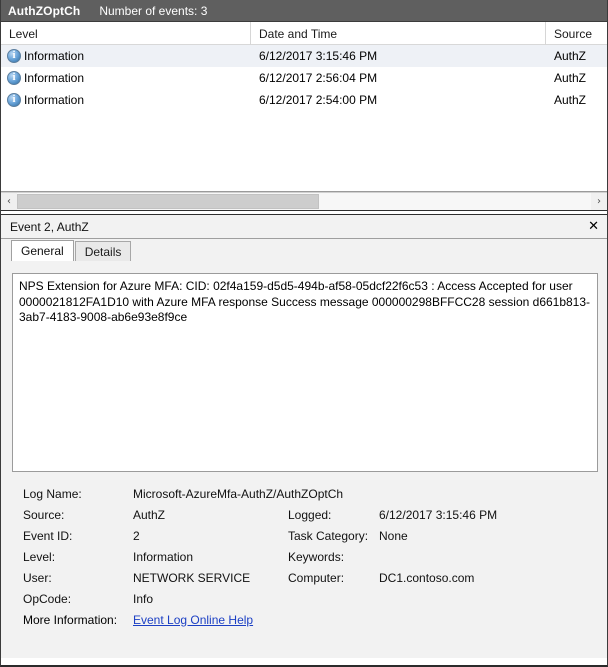 The image size is (608, 667). What do you see at coordinates (37, 577) in the screenshot?
I see `user-label: User:` at bounding box center [37, 577].